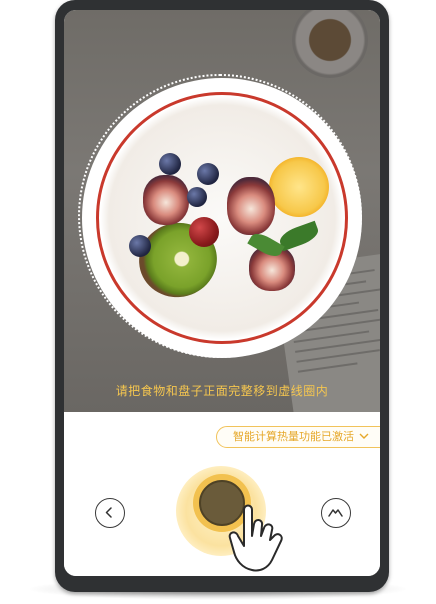 The image size is (436, 604). Describe the element at coordinates (299, 187) in the screenshot. I see `orange-slice-image` at that location.